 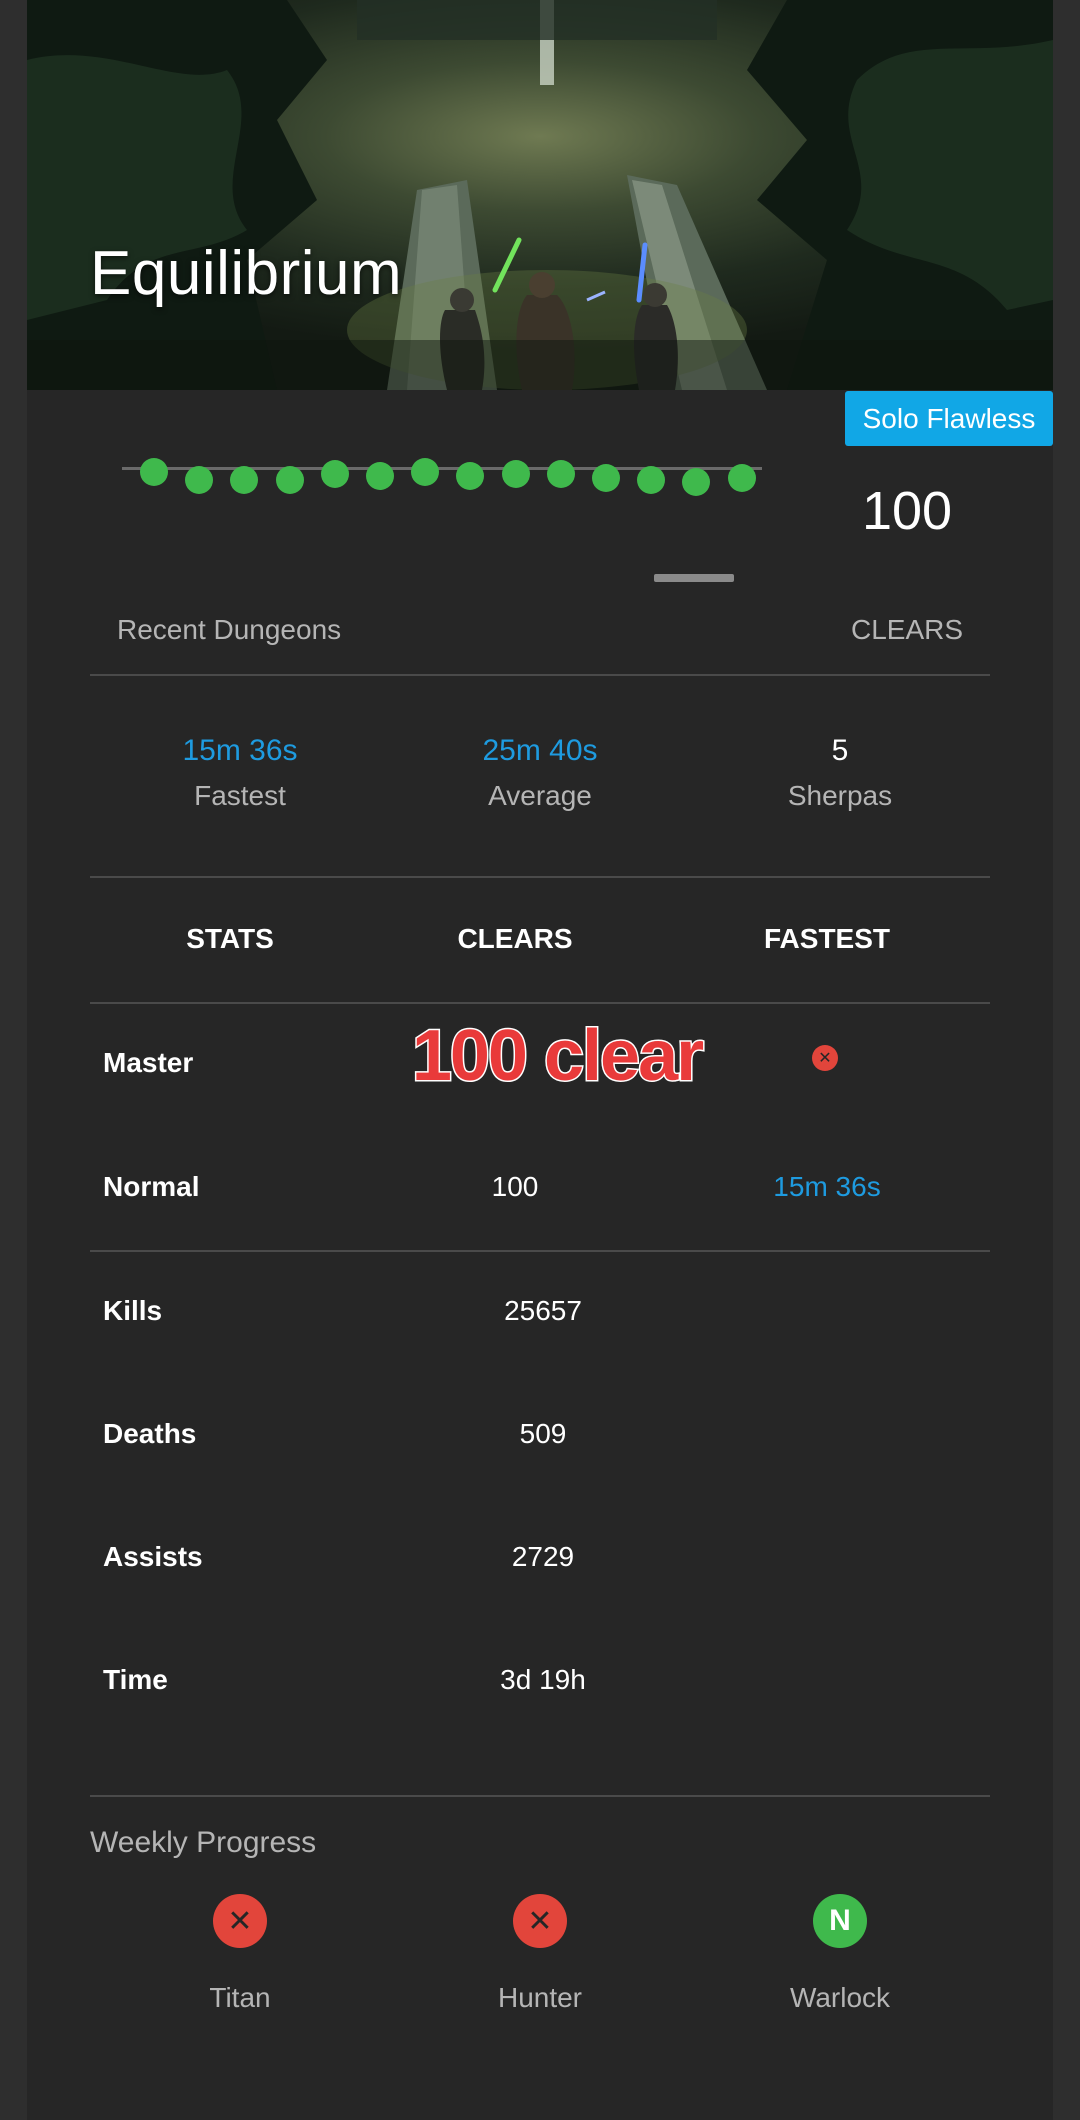 I want to click on normal-clears: 100, so click(x=515, y=1186).